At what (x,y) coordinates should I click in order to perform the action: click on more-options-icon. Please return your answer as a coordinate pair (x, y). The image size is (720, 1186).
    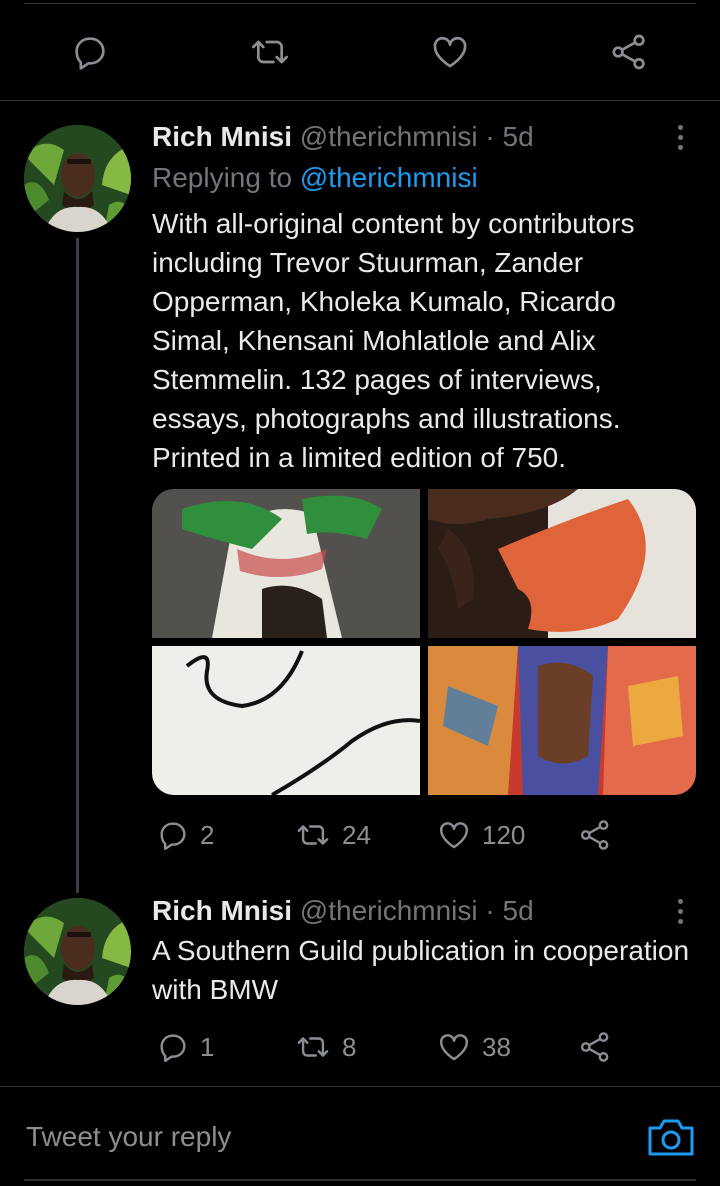
    Looking at the image, I should click on (680, 911).